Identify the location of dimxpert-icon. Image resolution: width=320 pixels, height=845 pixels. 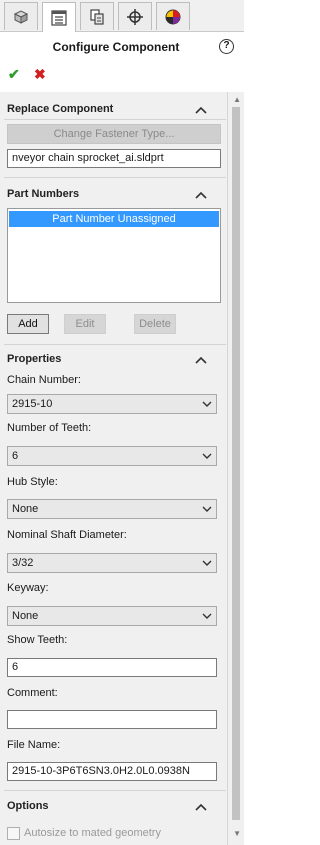
(135, 16).